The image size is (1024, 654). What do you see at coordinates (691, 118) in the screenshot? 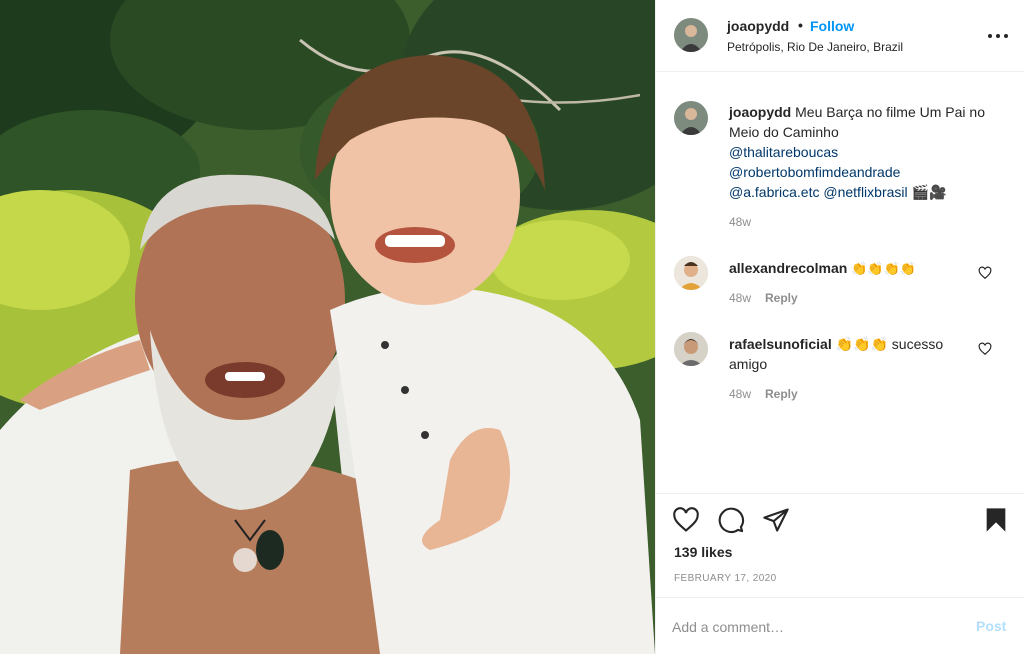
I see `caption-avatar` at bounding box center [691, 118].